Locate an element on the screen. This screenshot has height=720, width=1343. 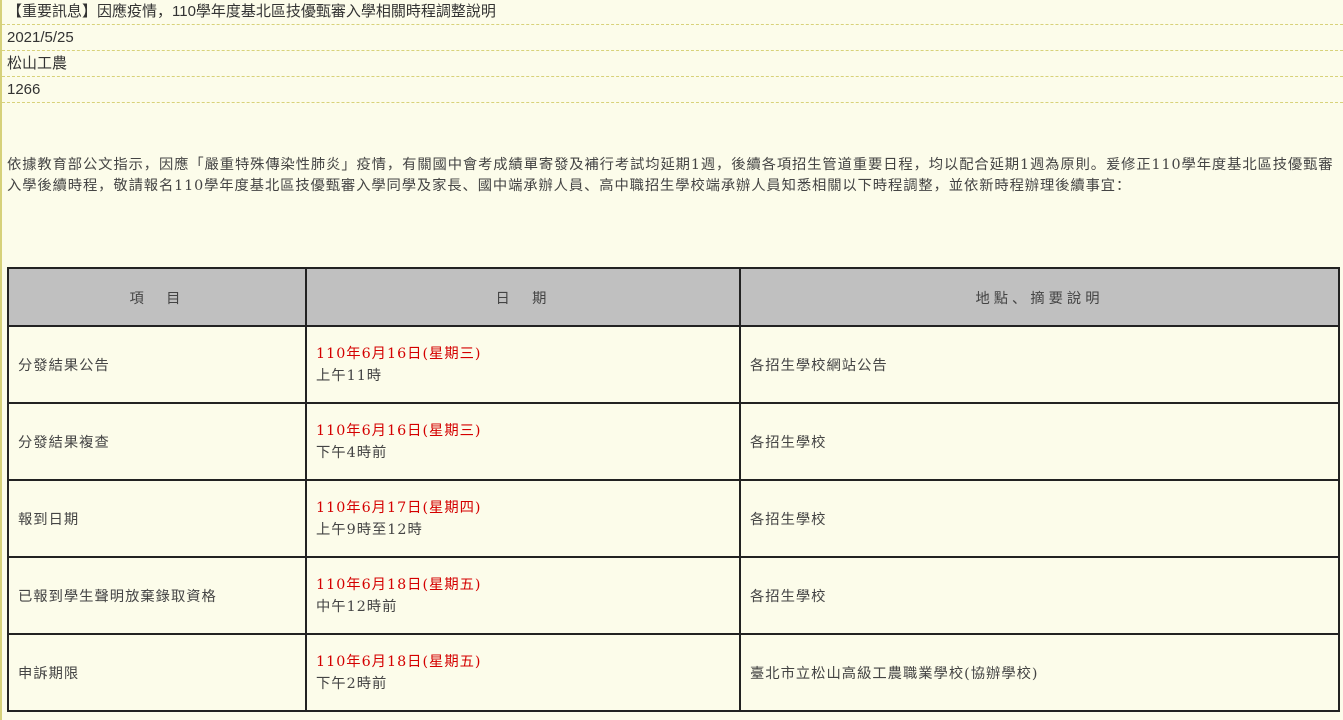
table-row: 分發結果複查 110年6月16日(星期三) 下午4時前 各招生學校 is located at coordinates (673, 441).